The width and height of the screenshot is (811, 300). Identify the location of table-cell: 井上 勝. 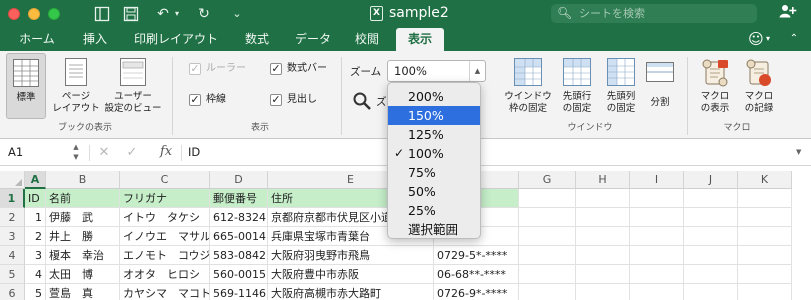
(83, 236).